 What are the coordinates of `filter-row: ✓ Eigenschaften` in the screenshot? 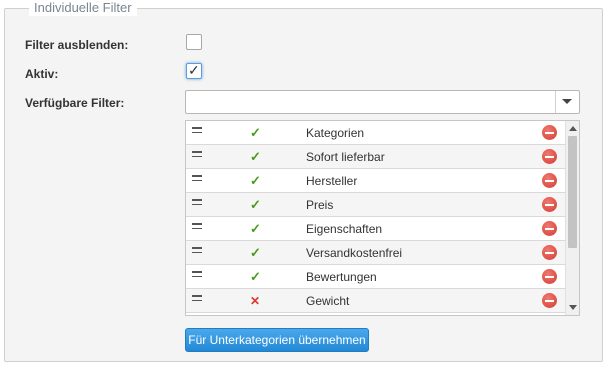 It's located at (375, 229).